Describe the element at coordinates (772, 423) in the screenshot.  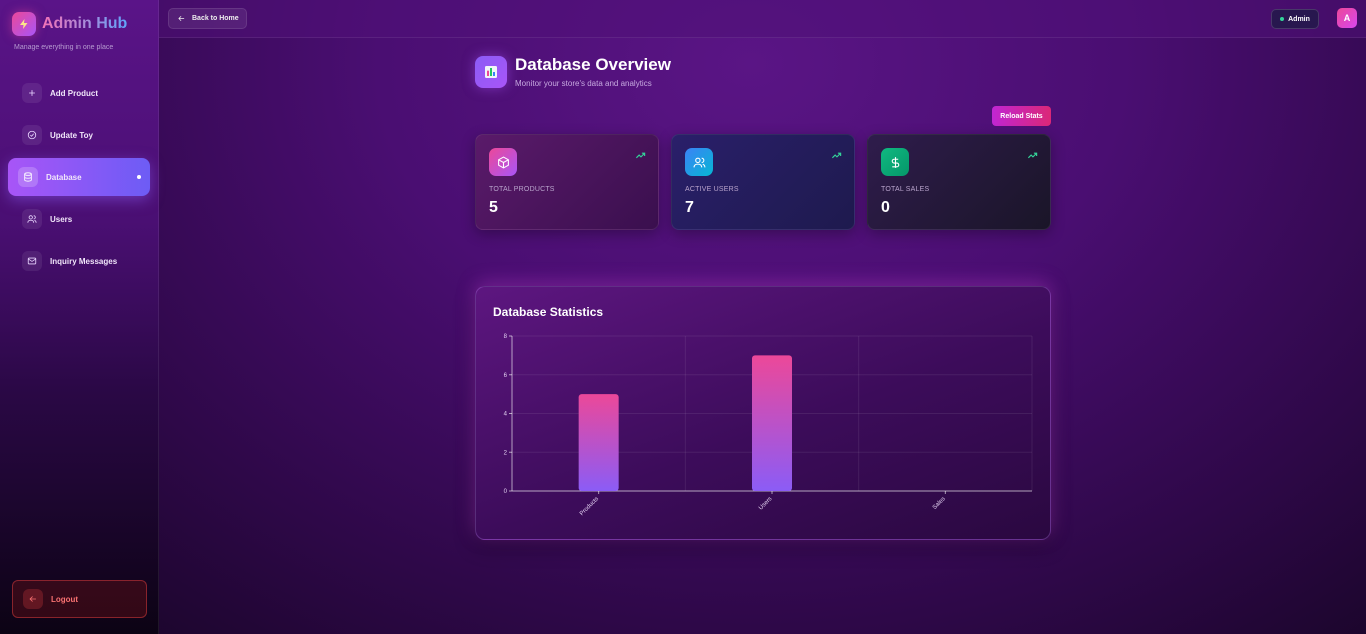
I see `bar-users` at that location.